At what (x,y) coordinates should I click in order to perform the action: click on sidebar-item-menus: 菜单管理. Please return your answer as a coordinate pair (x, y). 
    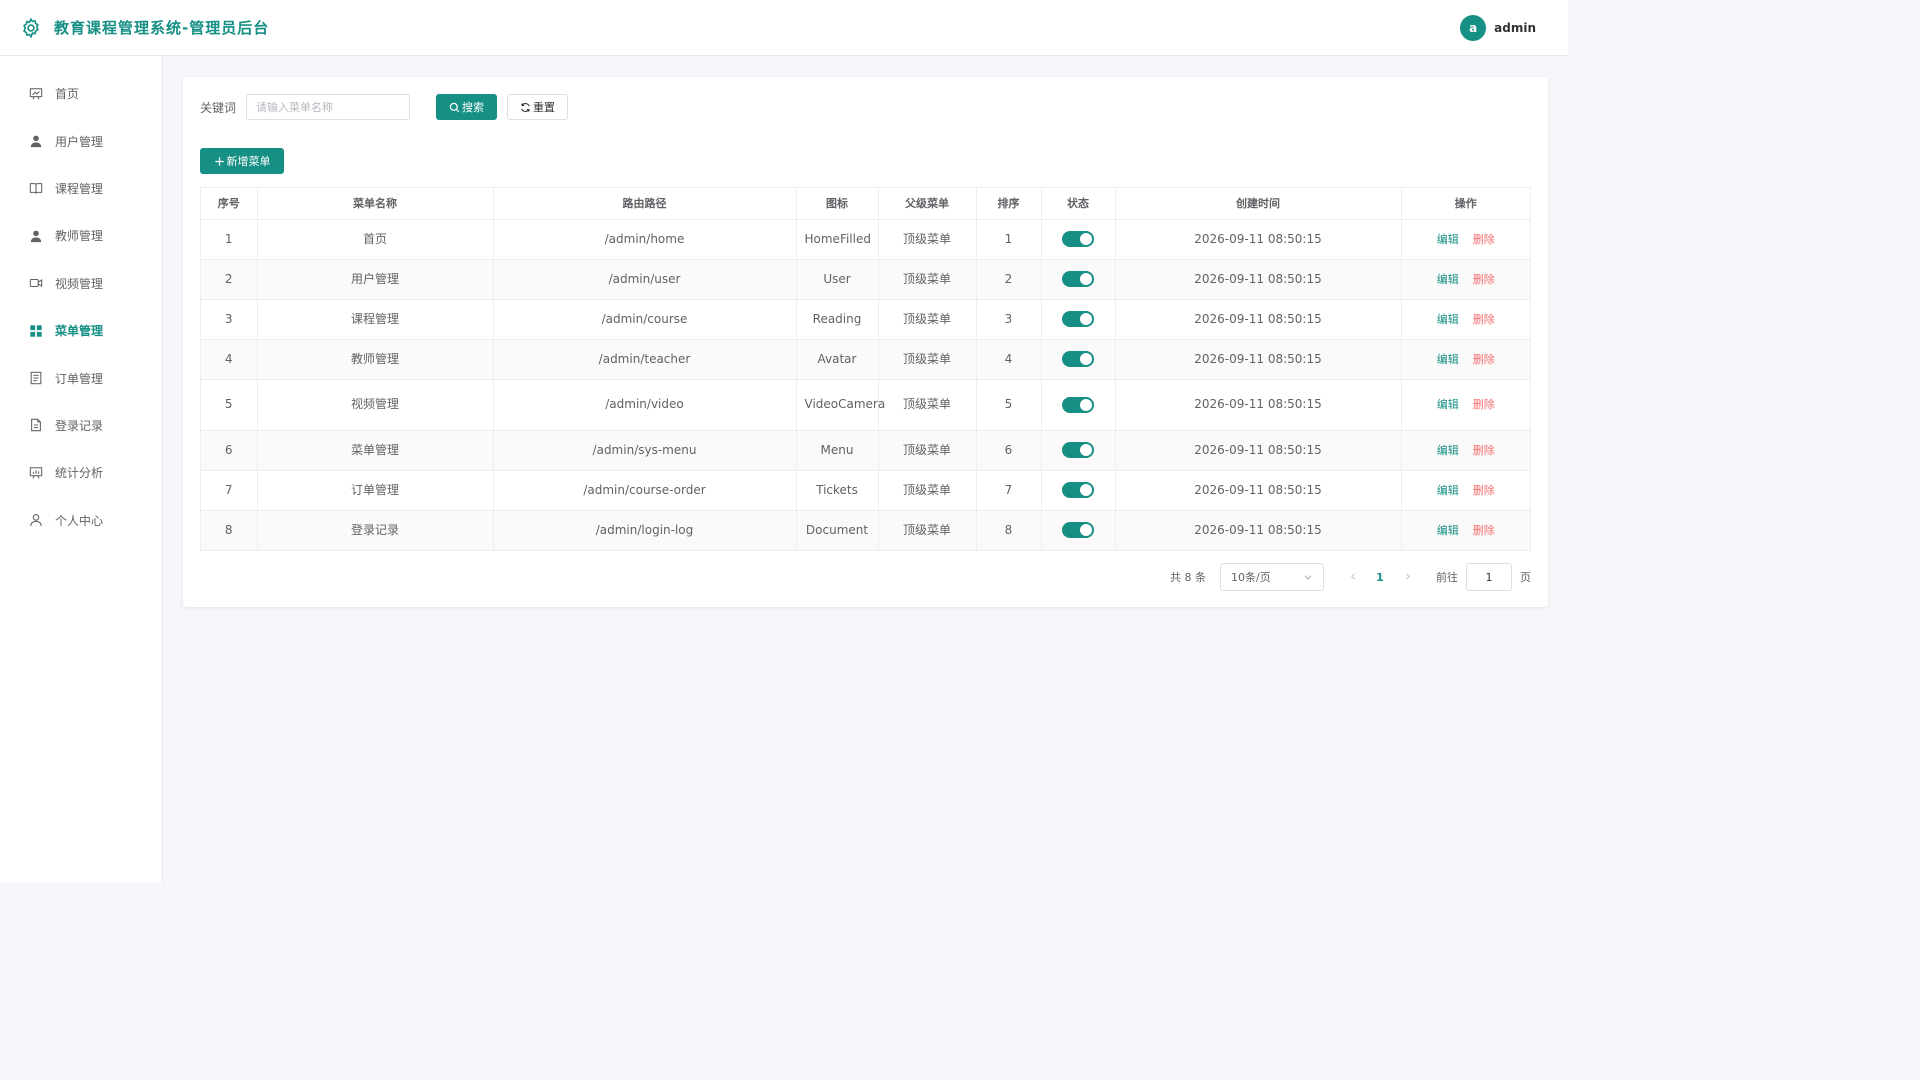
    Looking at the image, I should click on (81, 330).